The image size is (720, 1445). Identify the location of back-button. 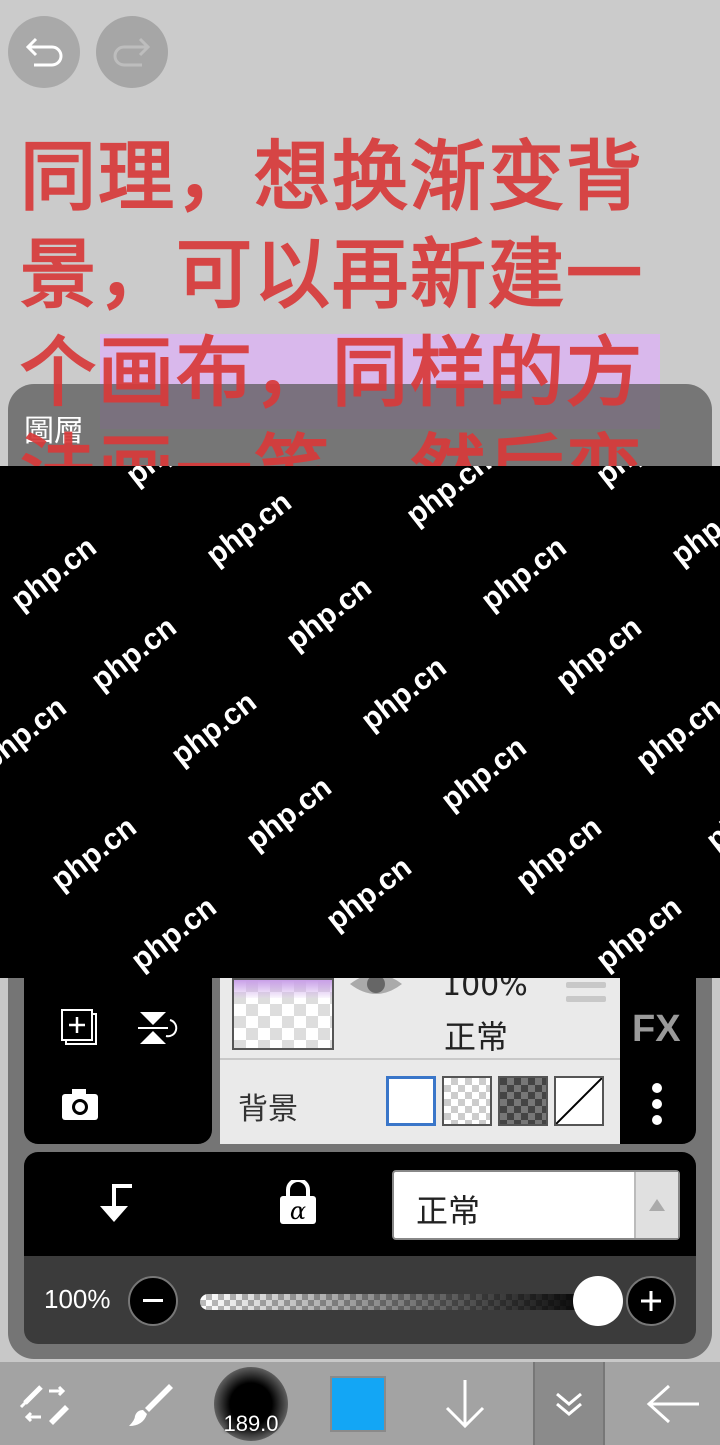
(673, 1403).